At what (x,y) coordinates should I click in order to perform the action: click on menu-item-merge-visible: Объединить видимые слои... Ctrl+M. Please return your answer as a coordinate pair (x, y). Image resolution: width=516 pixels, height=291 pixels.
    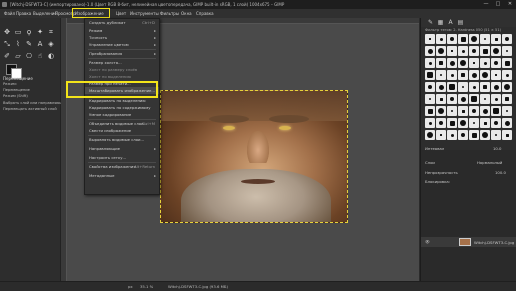
    Looking at the image, I should click on (122, 123).